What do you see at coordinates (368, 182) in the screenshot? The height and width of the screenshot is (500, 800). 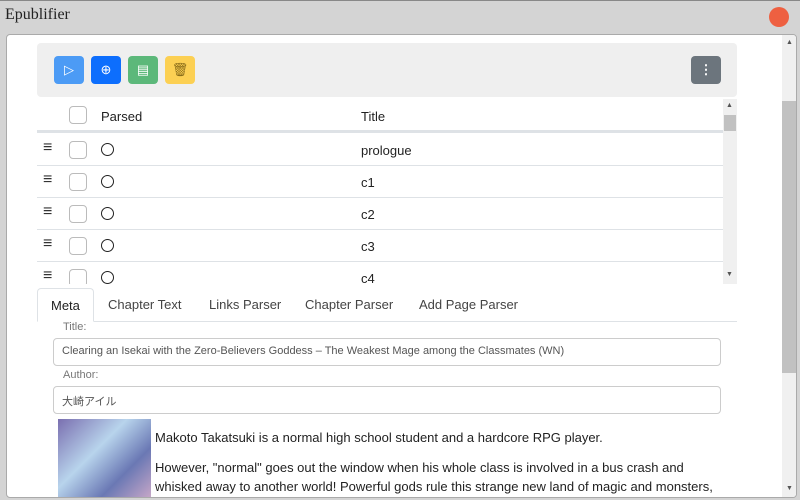 I see `row-title: c1` at bounding box center [368, 182].